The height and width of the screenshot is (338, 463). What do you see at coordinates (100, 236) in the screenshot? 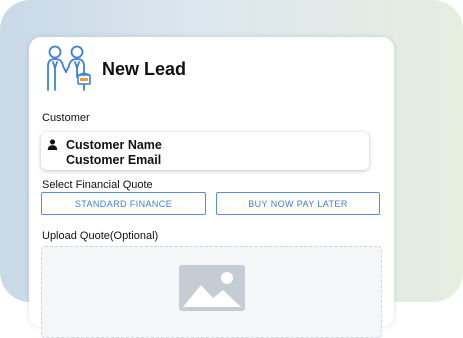
I see `upload-quote-label: Upload Quote(Optional)` at bounding box center [100, 236].